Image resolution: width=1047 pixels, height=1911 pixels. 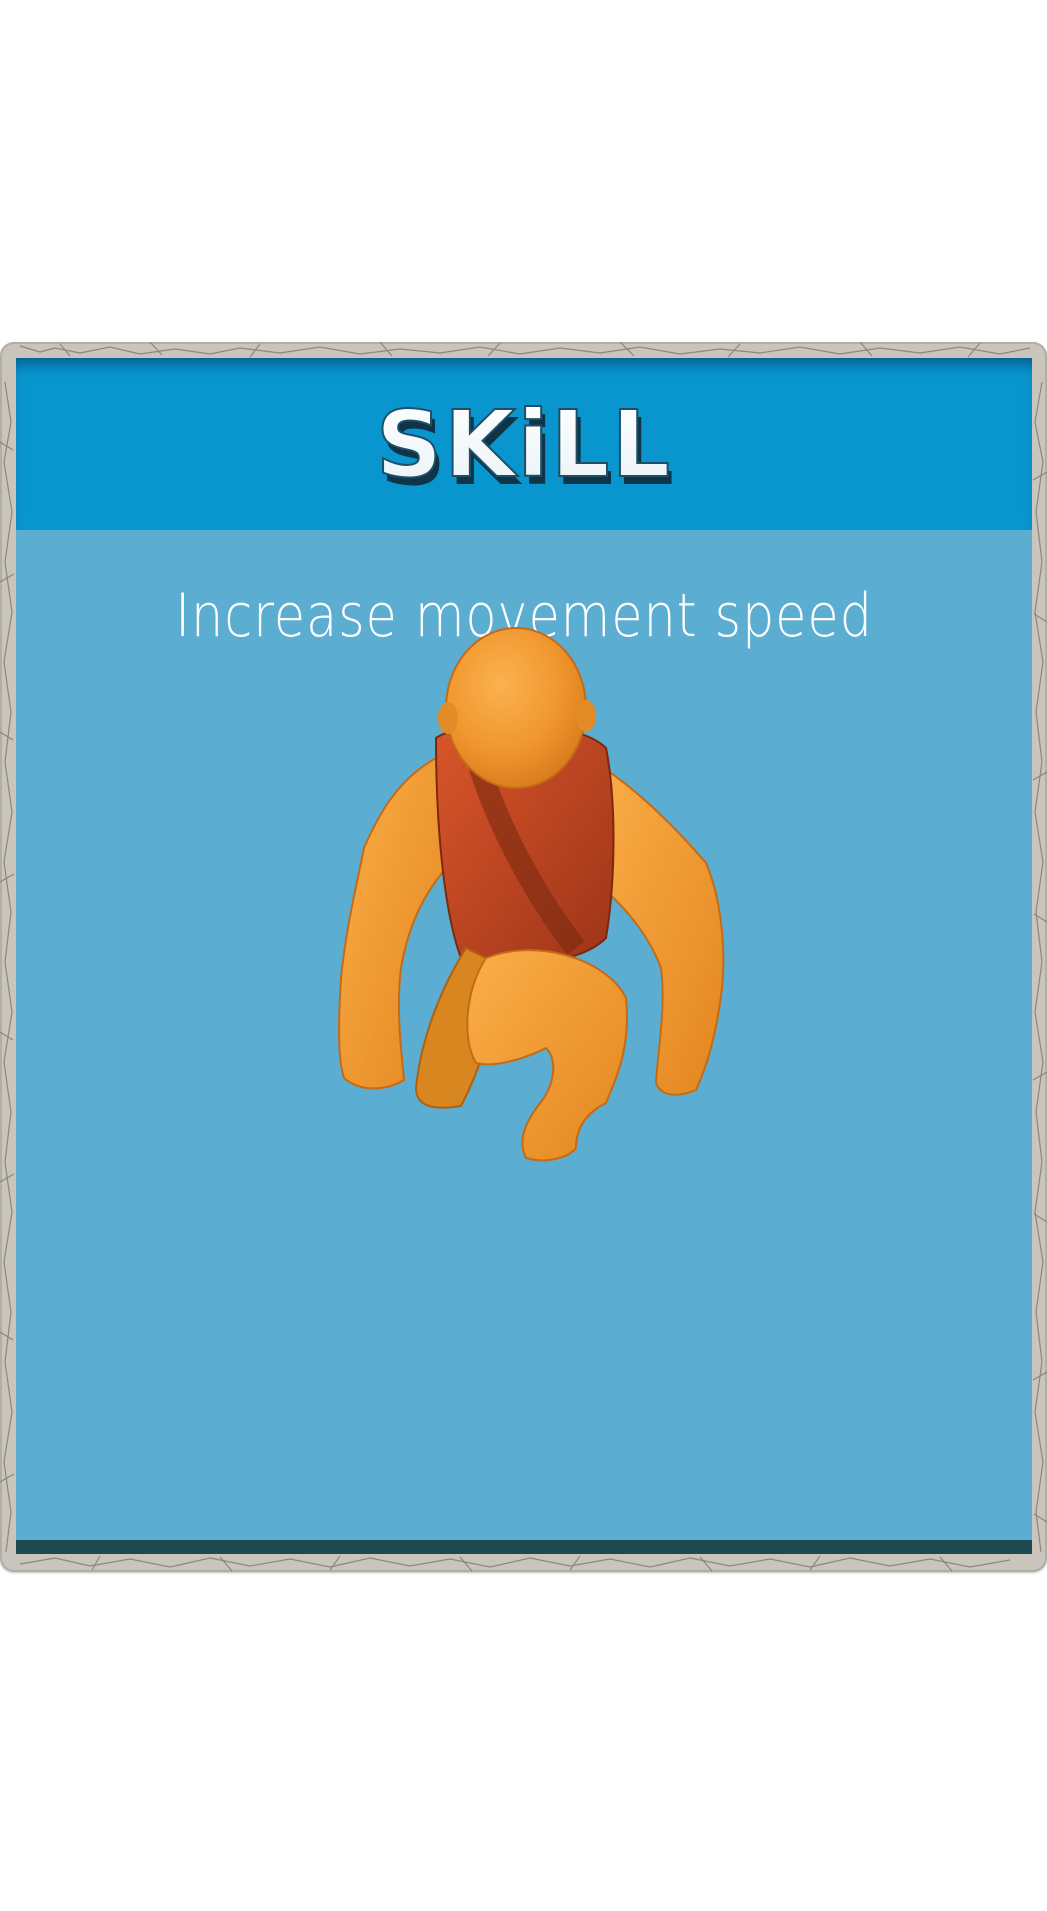 What do you see at coordinates (524, 1547) in the screenshot?
I see `skill-card-bottom-edge` at bounding box center [524, 1547].